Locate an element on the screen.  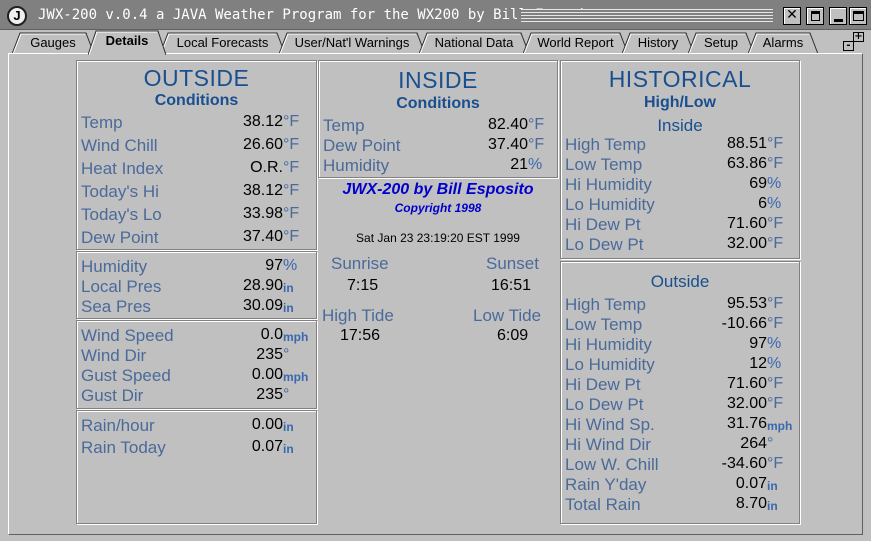
row-label: Rain Y'day is located at coordinates (606, 484).